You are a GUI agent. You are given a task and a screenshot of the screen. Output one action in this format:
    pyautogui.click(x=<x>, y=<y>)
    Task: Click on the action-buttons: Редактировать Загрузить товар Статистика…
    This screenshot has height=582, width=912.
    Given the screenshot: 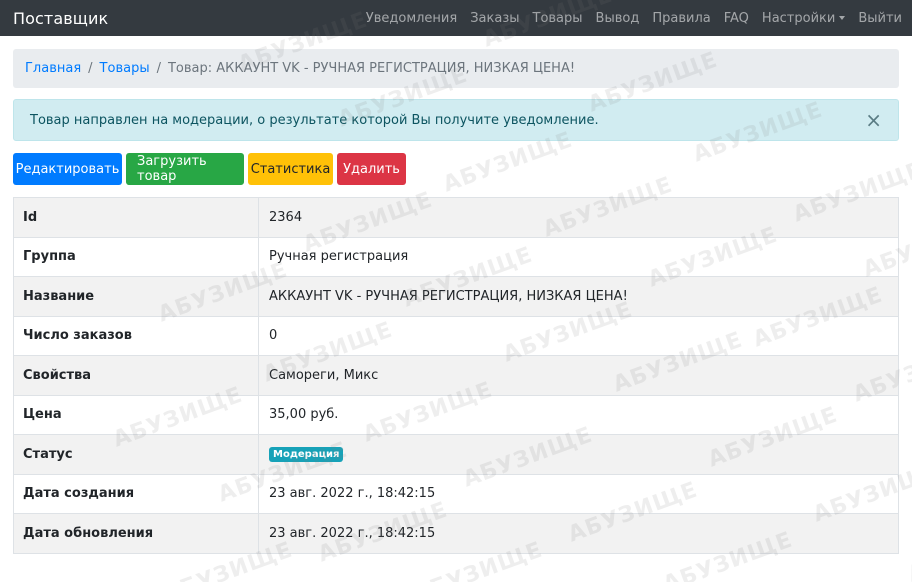 What is the action you would take?
    pyautogui.click(x=456, y=169)
    